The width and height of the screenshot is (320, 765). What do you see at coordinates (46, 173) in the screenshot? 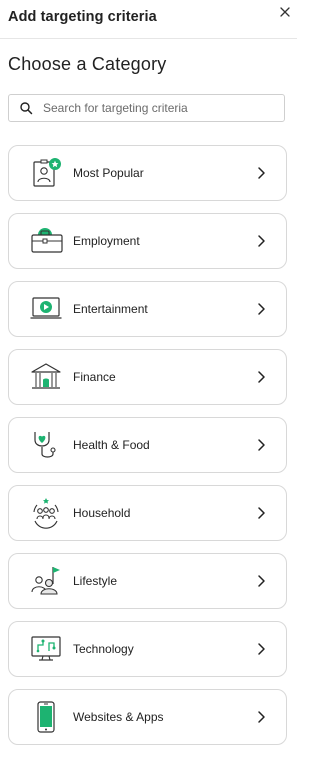
I see `badge-star-icon` at bounding box center [46, 173].